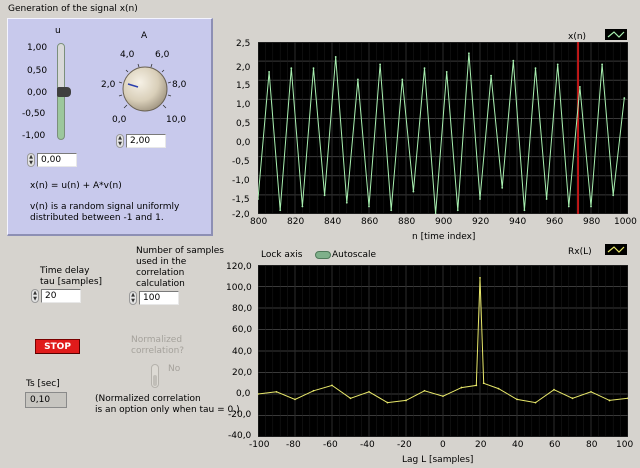 The height and width of the screenshot is (468, 640). I want to click on knob-body, so click(145, 89).